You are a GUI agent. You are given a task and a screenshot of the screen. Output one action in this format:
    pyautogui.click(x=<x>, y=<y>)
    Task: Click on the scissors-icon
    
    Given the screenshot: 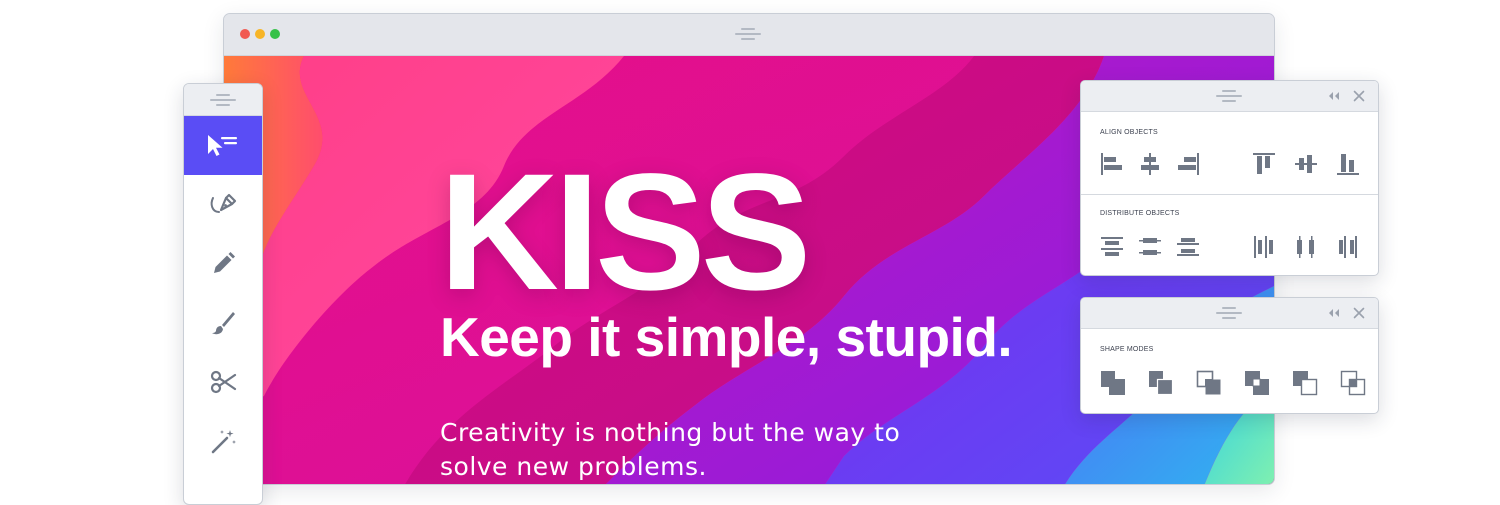 What is the action you would take?
    pyautogui.click(x=223, y=381)
    